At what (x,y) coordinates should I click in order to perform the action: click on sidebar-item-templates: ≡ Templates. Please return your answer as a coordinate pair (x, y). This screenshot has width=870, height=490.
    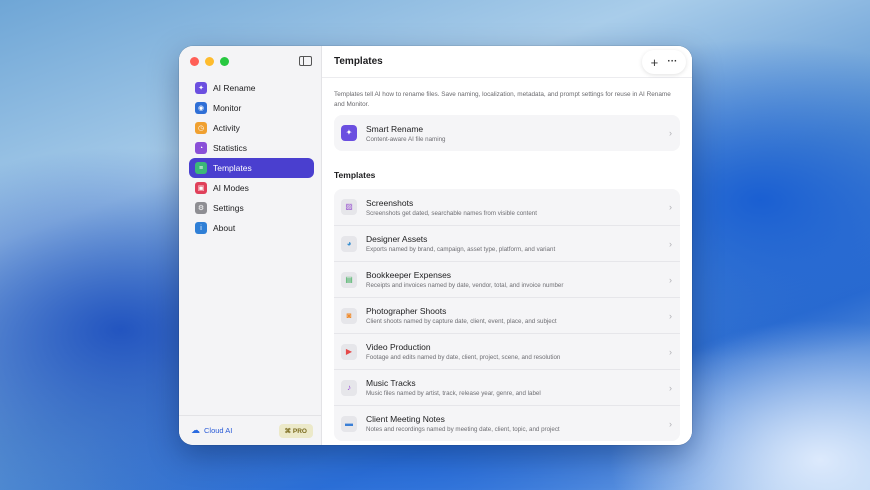
    Looking at the image, I should click on (251, 168).